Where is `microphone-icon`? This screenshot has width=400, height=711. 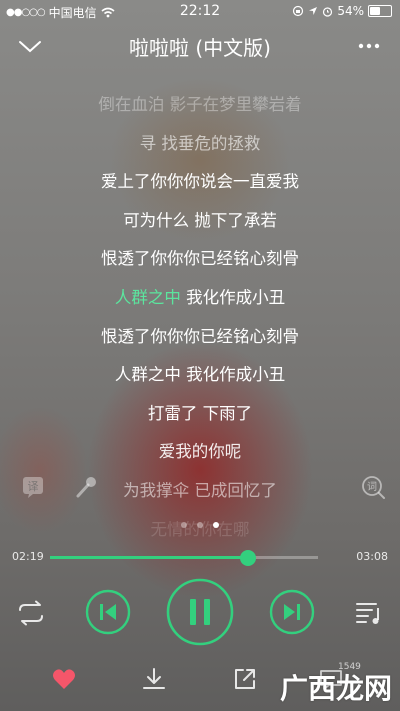 microphone-icon is located at coordinates (87, 487).